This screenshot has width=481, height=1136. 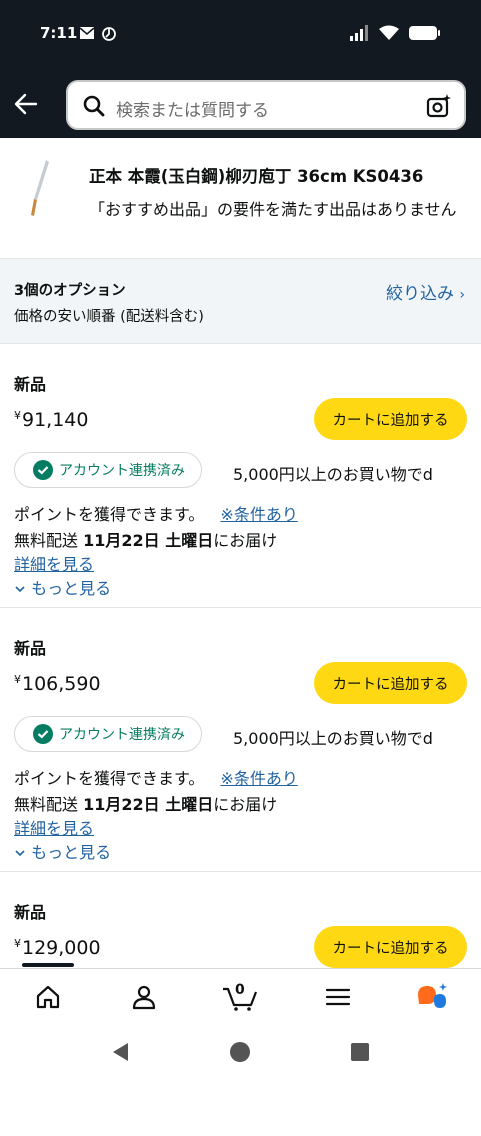 I want to click on back-arrow-icon, so click(x=26, y=104).